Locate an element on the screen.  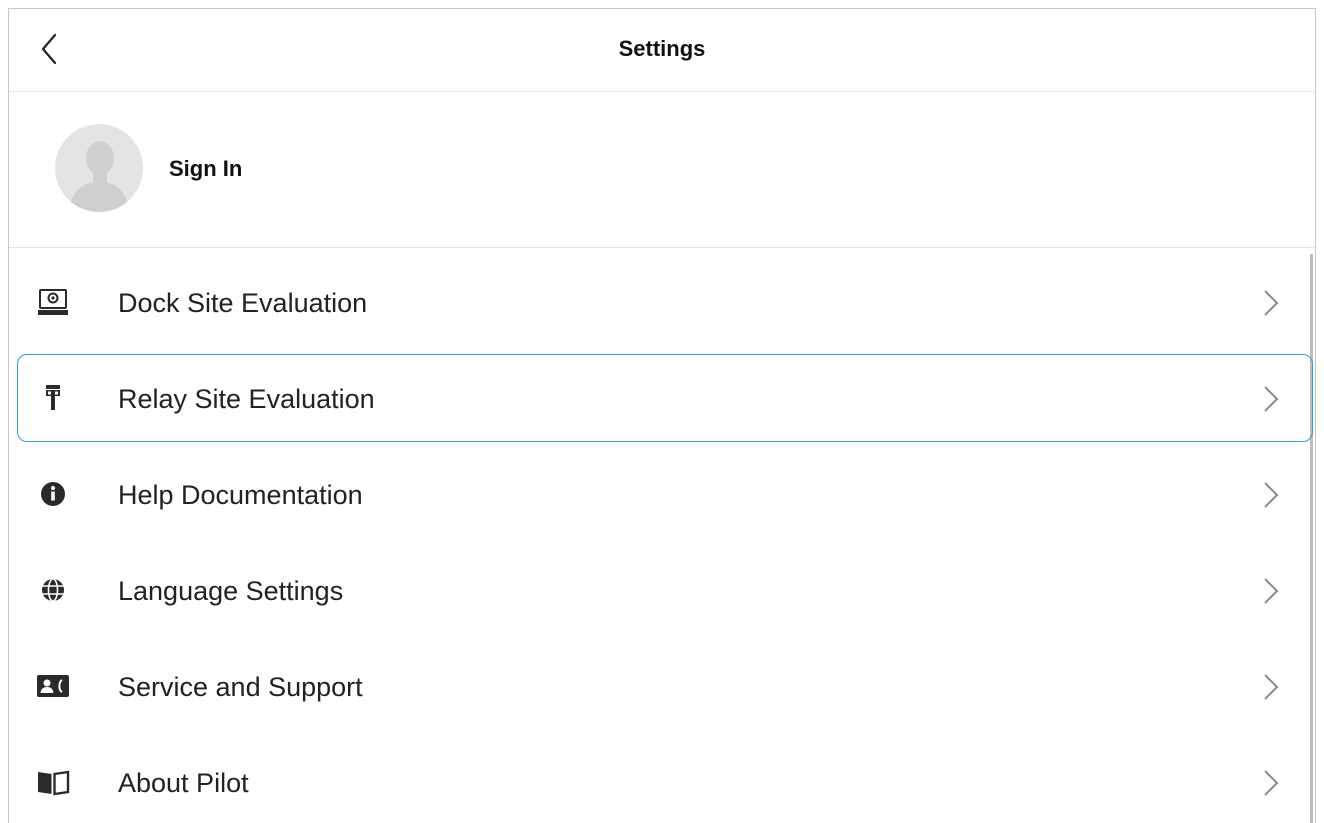
user-silhouette-icon is located at coordinates (99, 176).